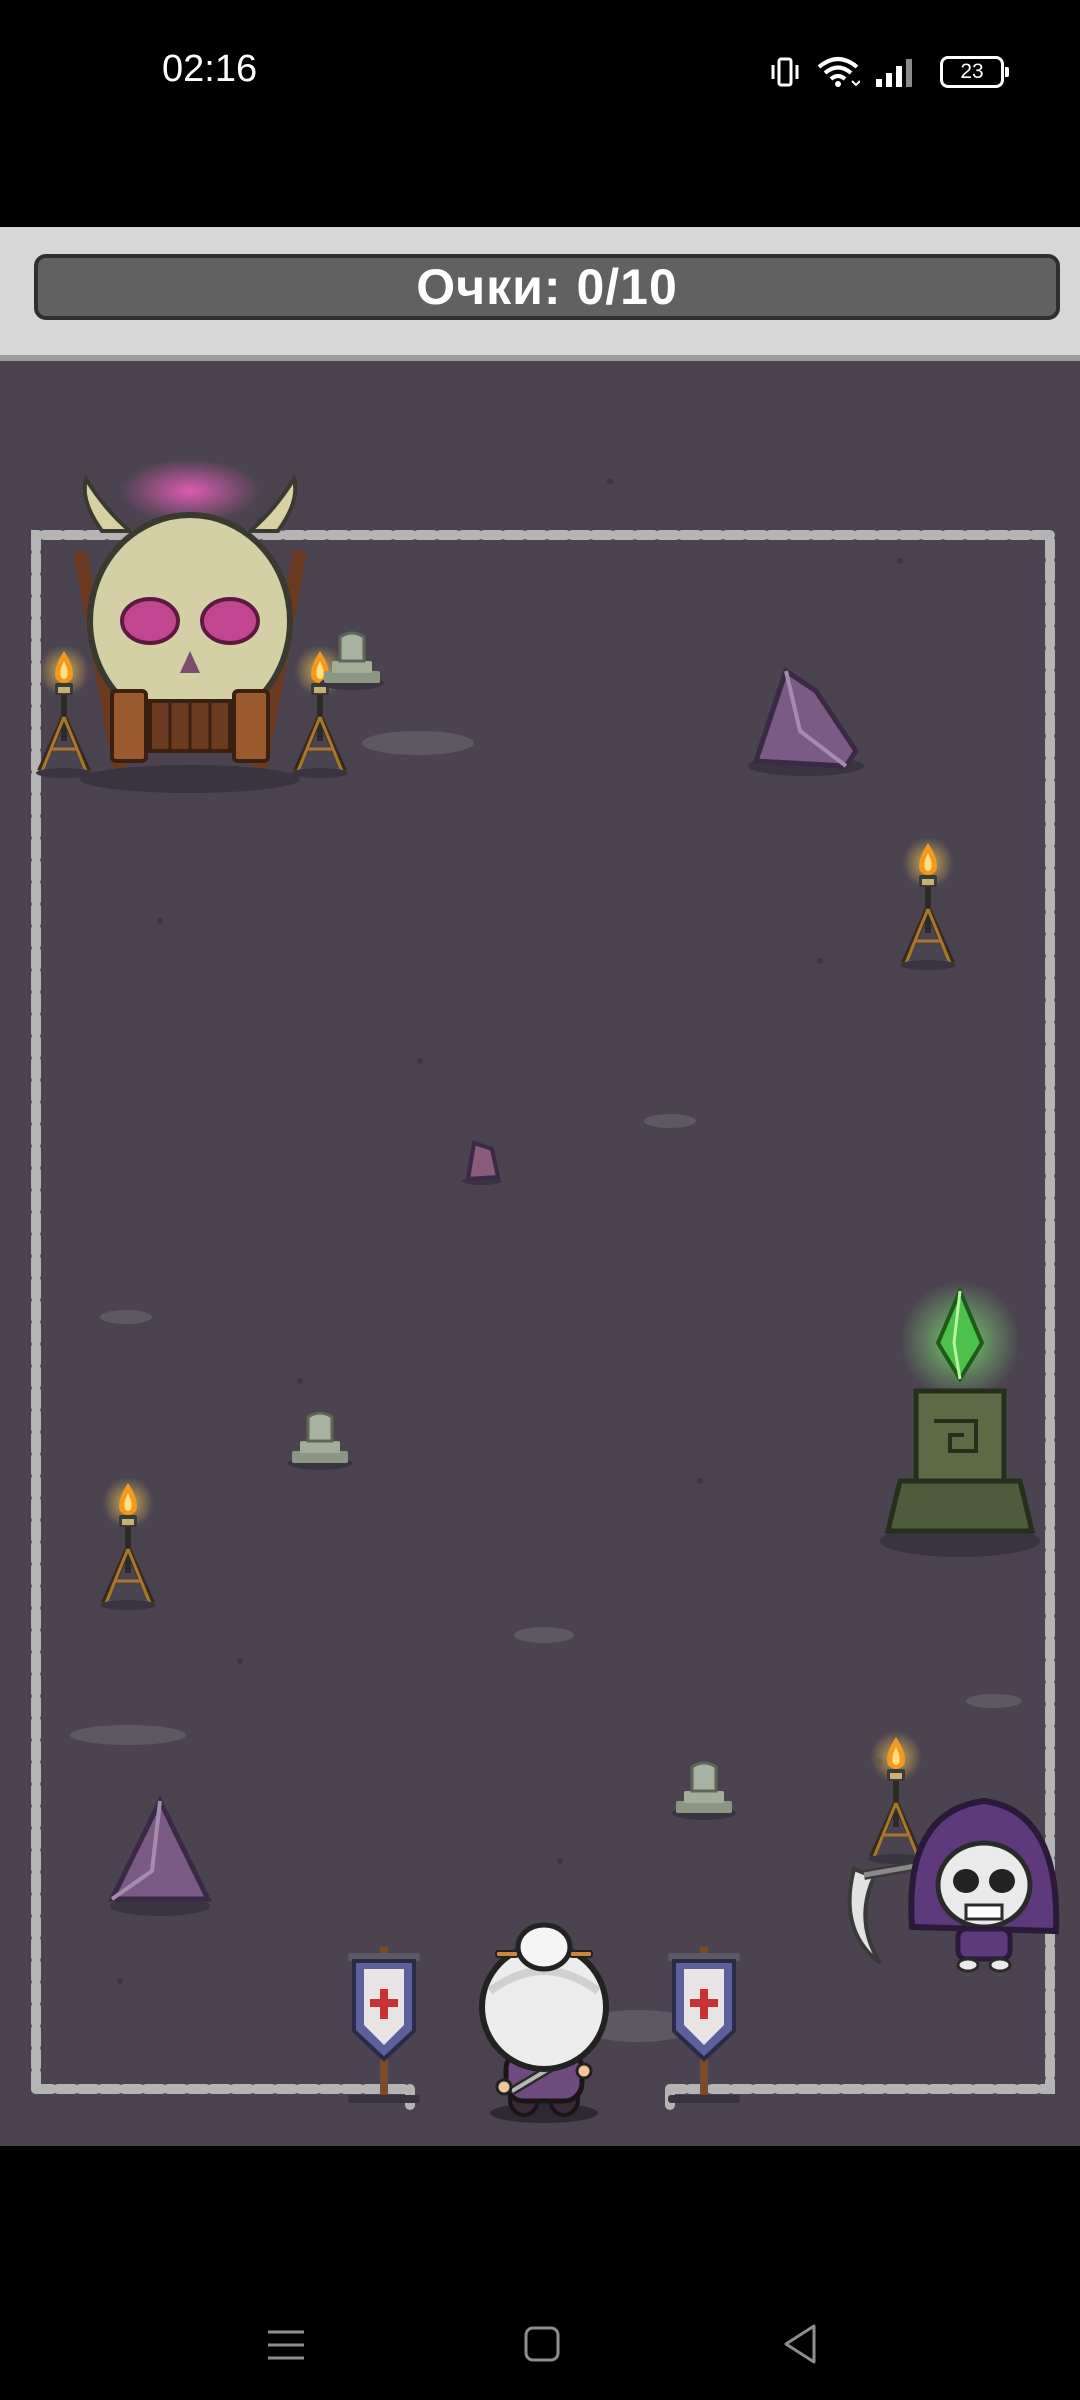 This screenshot has height=2400, width=1080. I want to click on banner-left, so click(384, 2025).